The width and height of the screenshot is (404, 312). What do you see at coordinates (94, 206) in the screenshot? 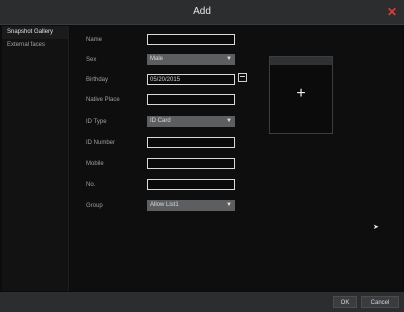
I see `group-label: Group` at bounding box center [94, 206].